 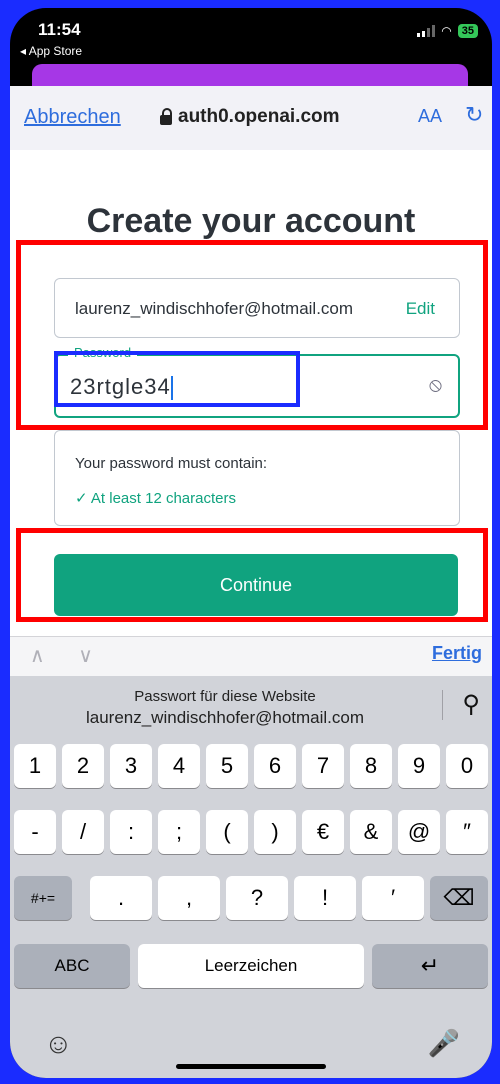 I want to click on key-4: 5, so click(x=227, y=766).